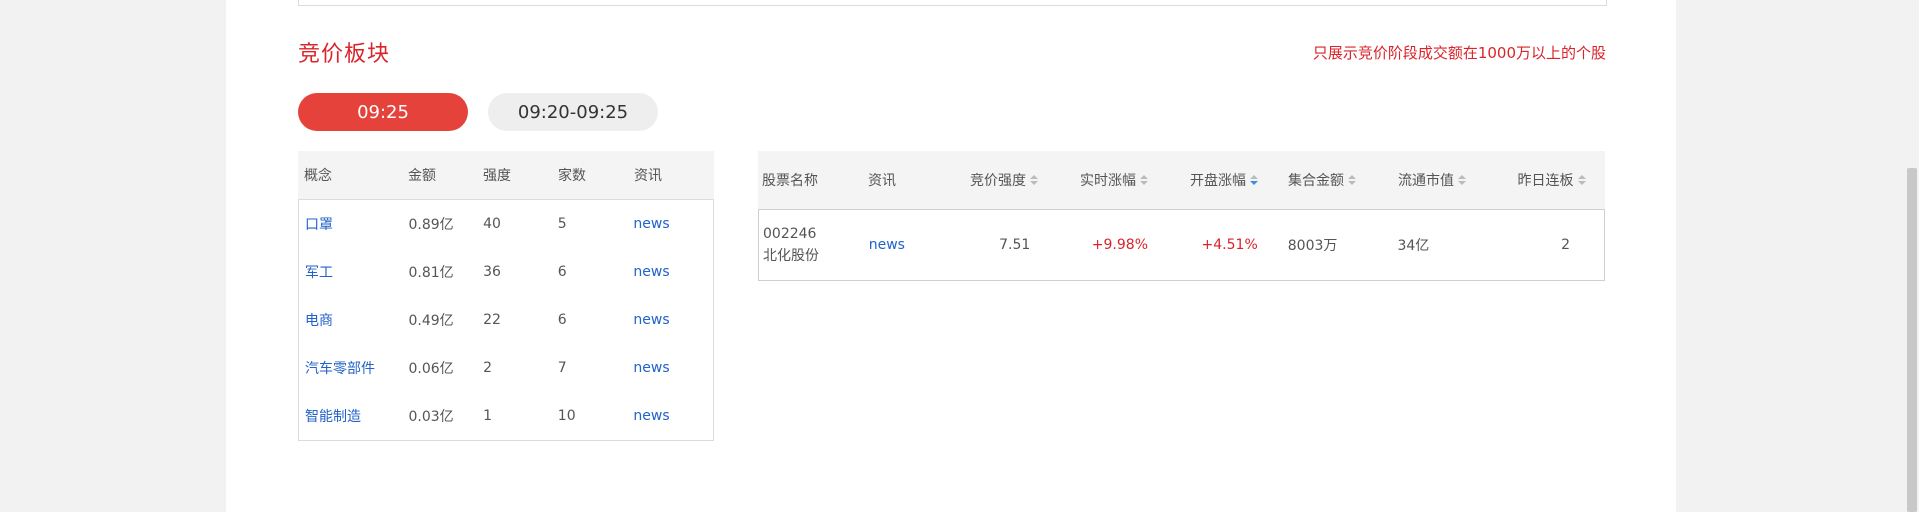 The height and width of the screenshot is (512, 1919). What do you see at coordinates (492, 320) in the screenshot?
I see `concept-strength: 22` at bounding box center [492, 320].